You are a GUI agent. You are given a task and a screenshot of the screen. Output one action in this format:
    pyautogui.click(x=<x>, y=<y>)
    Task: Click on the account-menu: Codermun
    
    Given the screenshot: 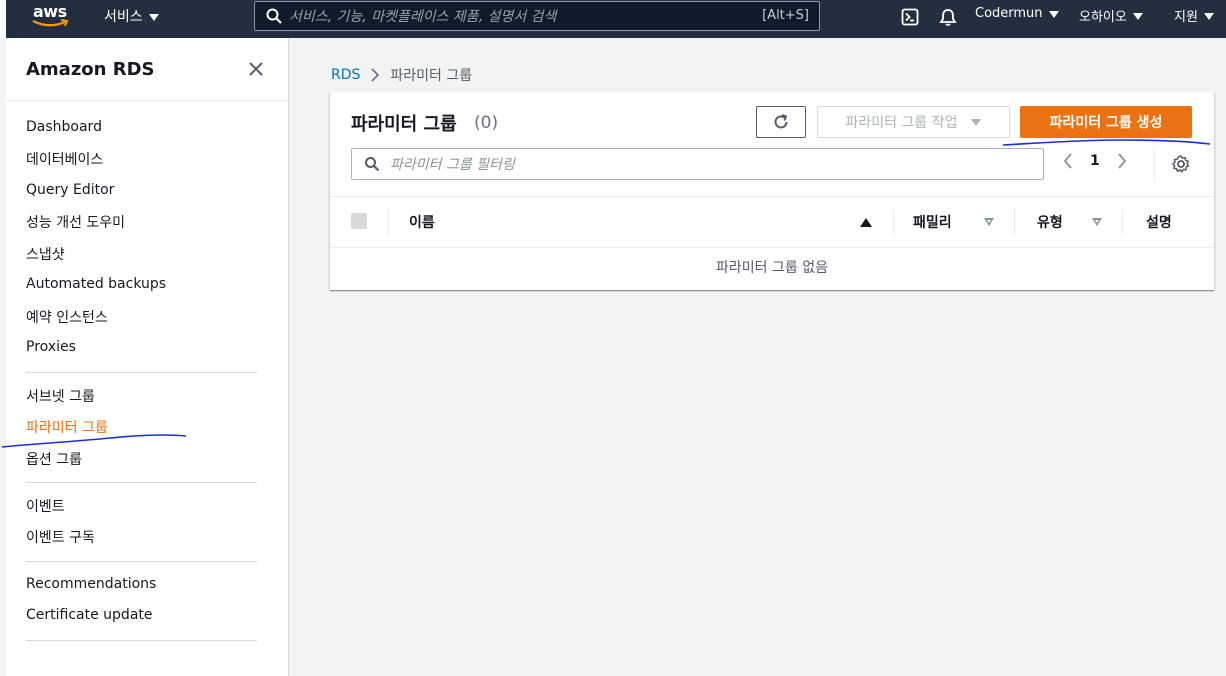 What is the action you would take?
    pyautogui.click(x=1017, y=13)
    